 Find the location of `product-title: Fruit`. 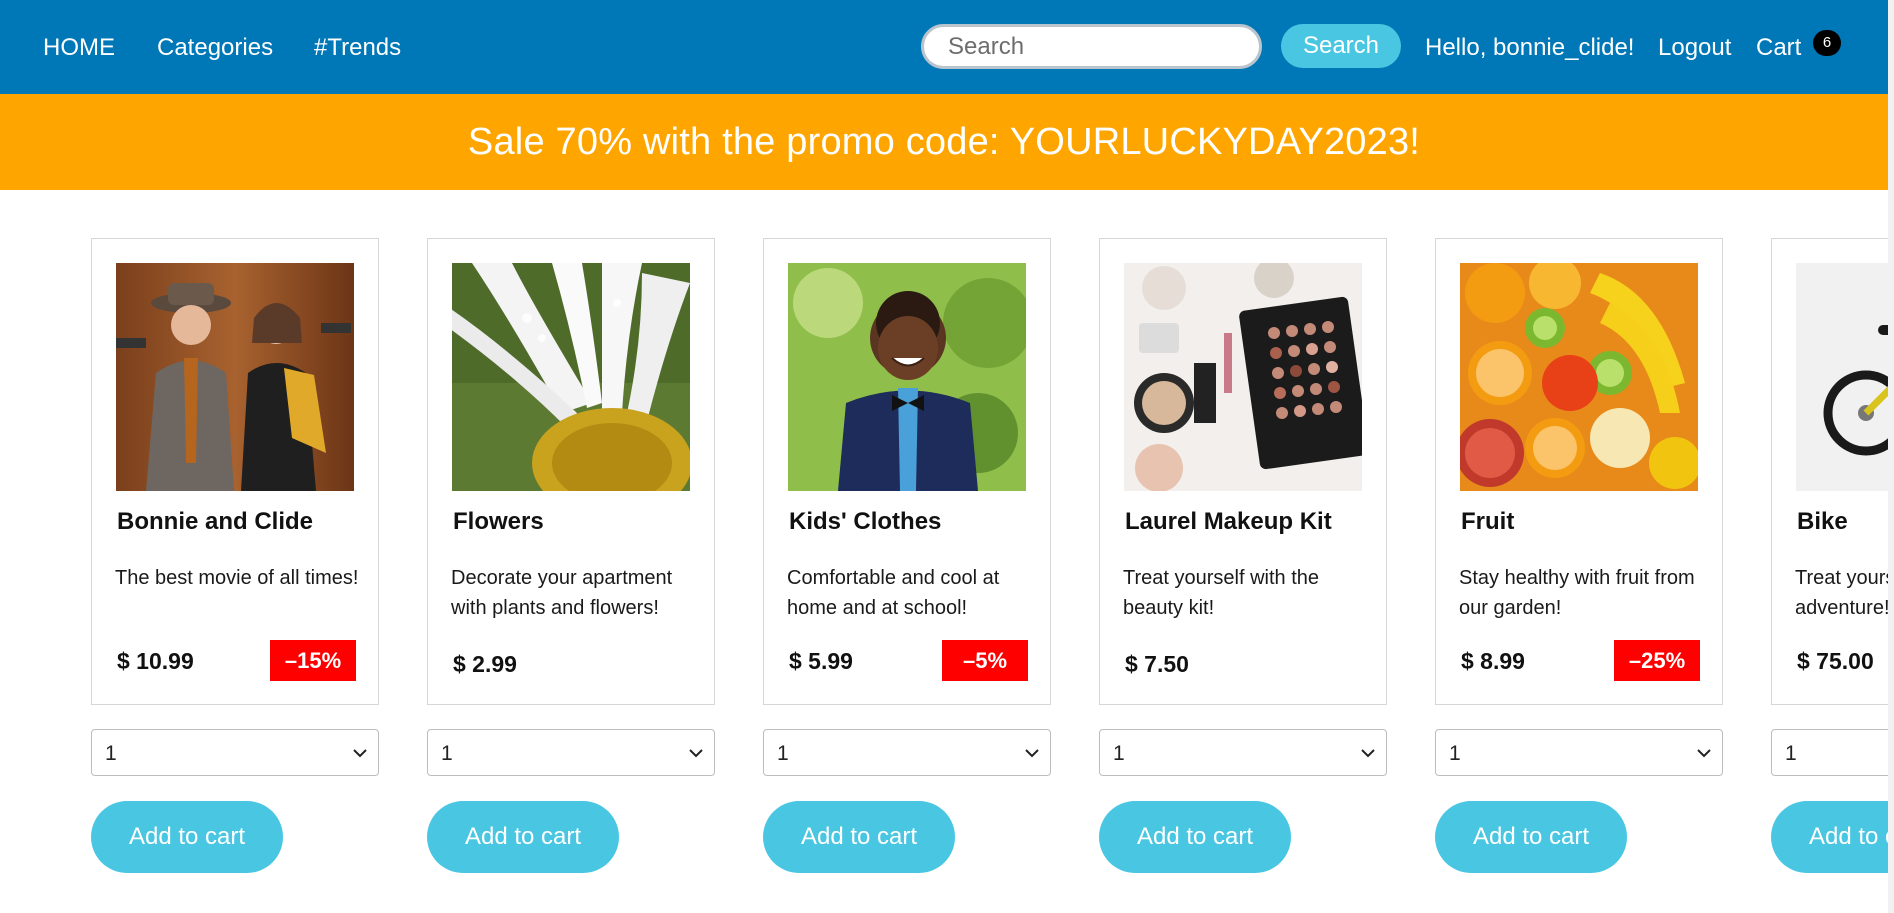

product-title: Fruit is located at coordinates (1487, 522).